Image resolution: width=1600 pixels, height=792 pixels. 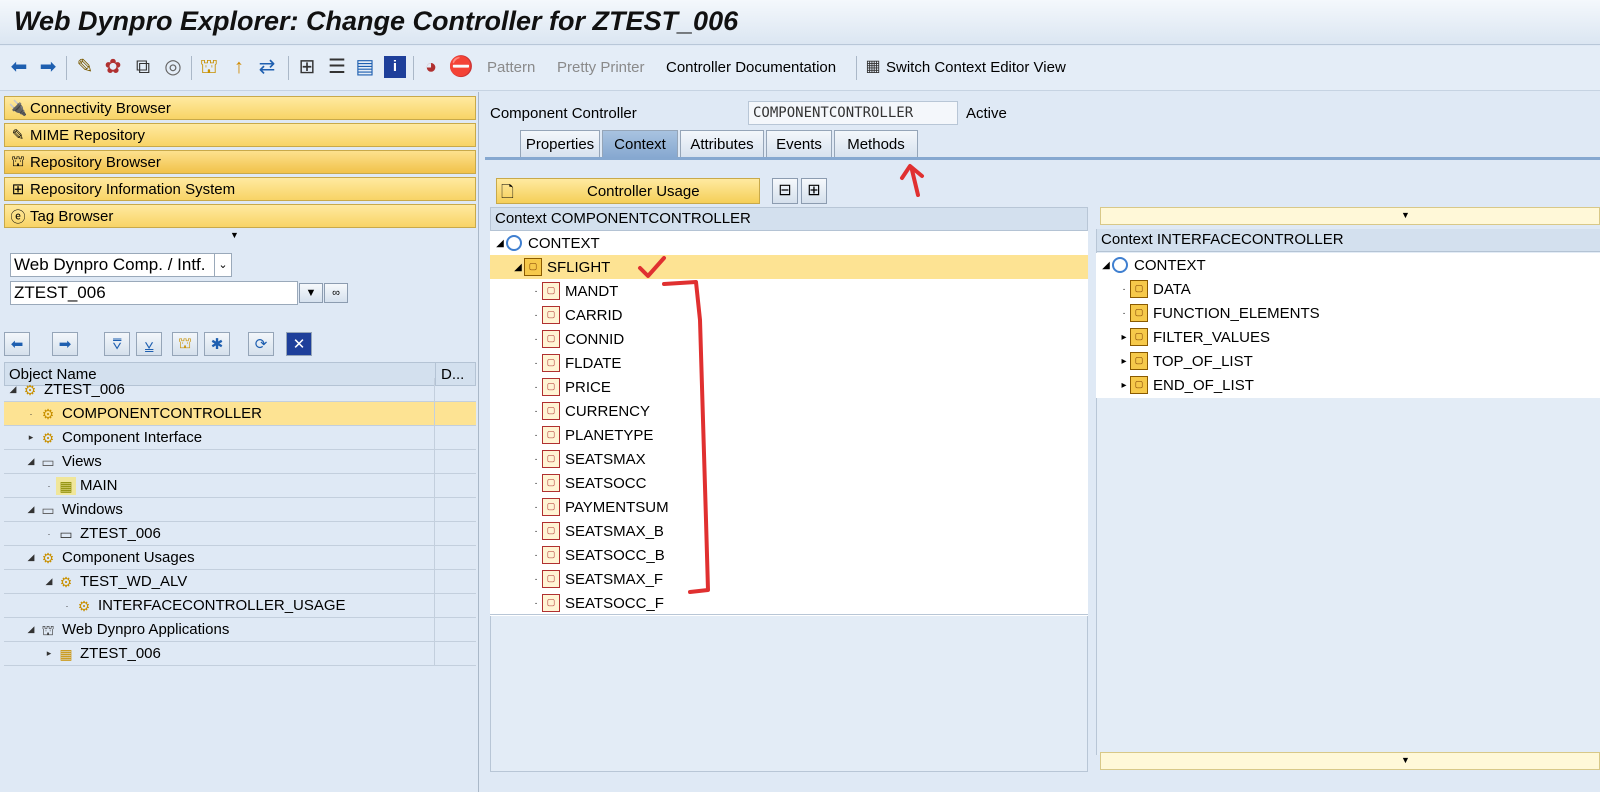 I want to click on controller-icon: ⚙, so click(x=48, y=413).